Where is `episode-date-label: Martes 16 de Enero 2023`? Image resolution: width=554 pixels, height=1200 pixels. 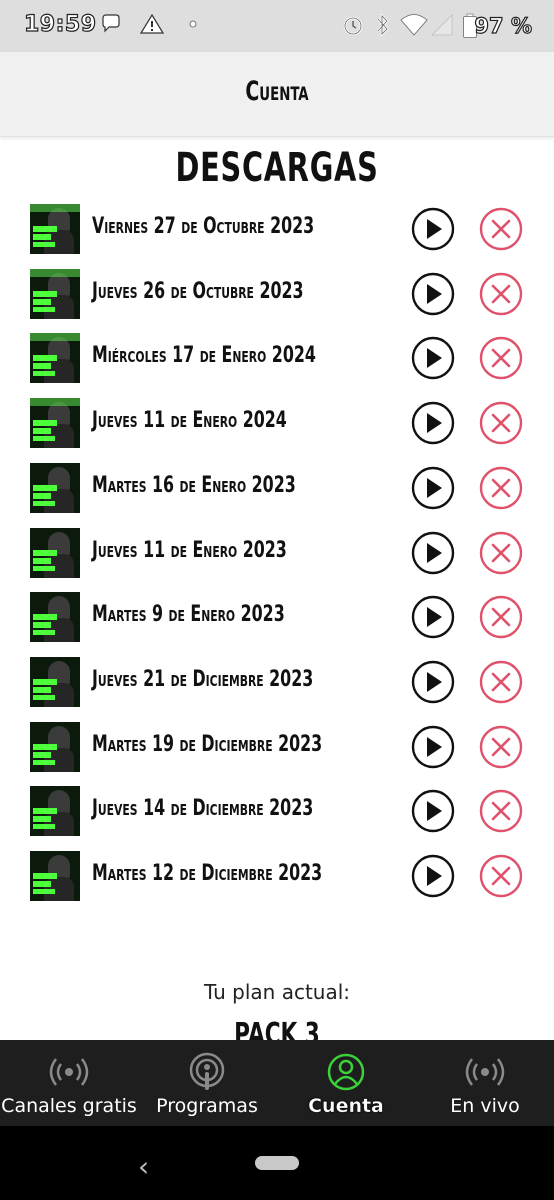
episode-date-label: Martes 16 de Enero 2023 is located at coordinates (194, 485).